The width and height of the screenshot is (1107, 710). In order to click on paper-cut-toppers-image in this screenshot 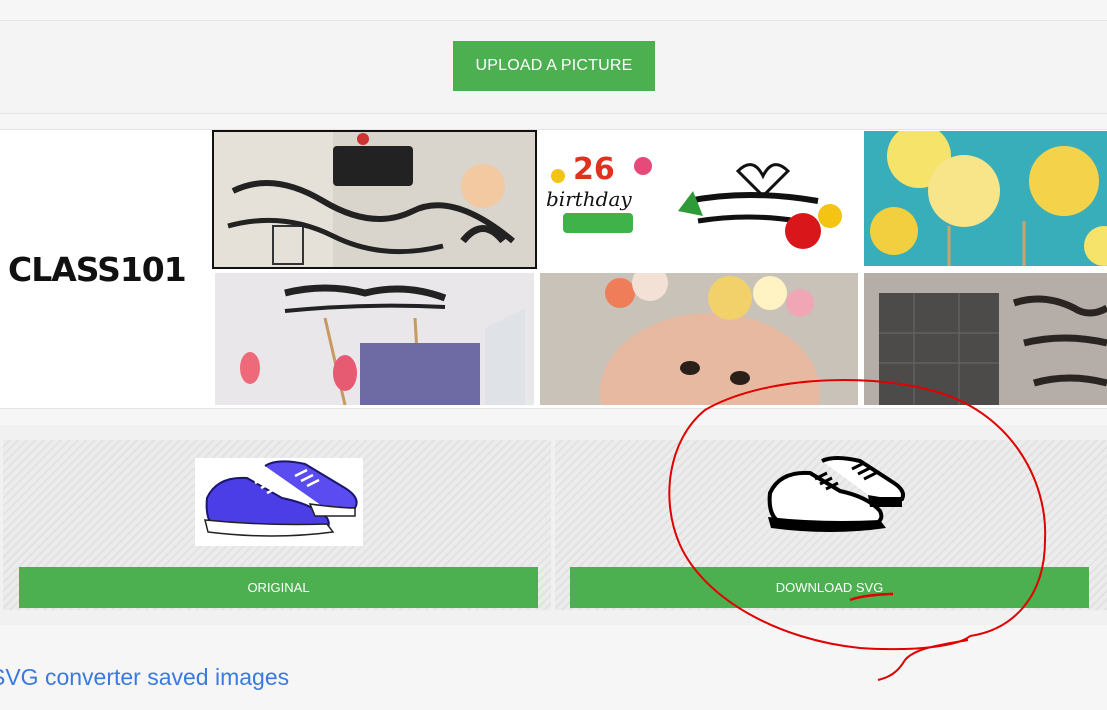, I will do `click(374, 199)`.